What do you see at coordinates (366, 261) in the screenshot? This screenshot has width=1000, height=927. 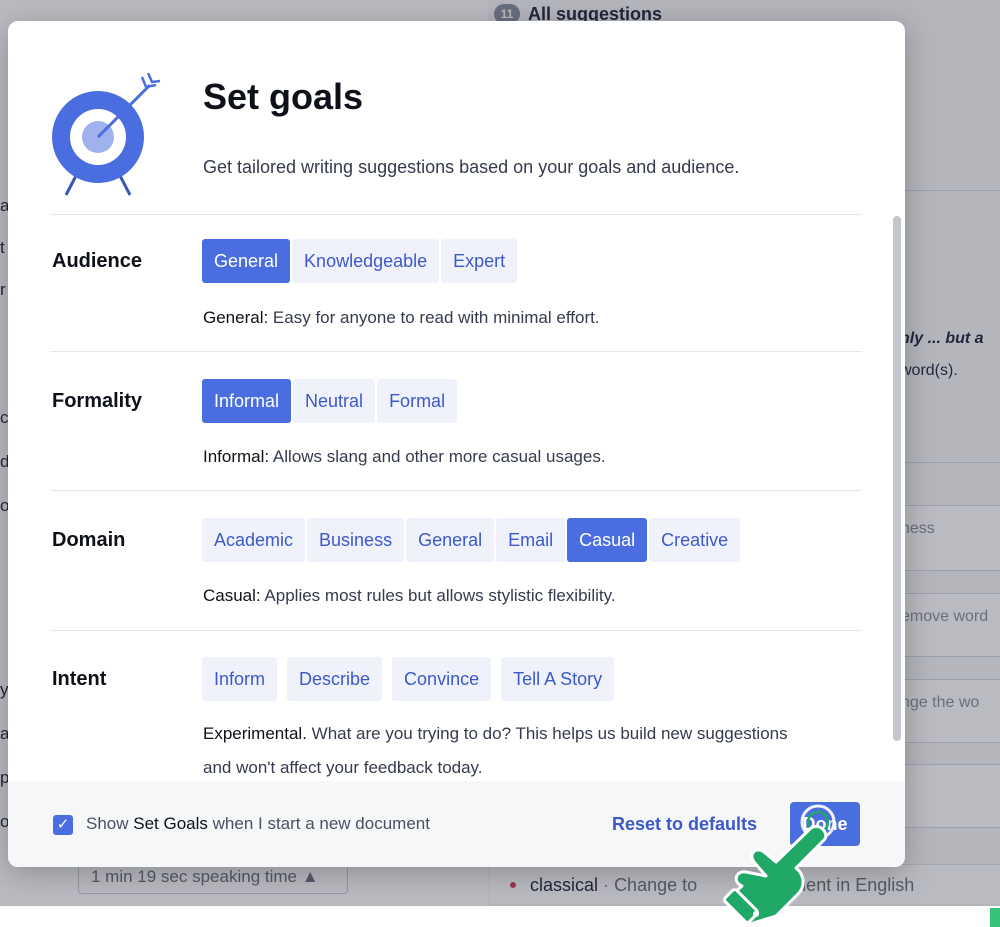 I see `audience-option-knowledgeable: Knowledgeable` at bounding box center [366, 261].